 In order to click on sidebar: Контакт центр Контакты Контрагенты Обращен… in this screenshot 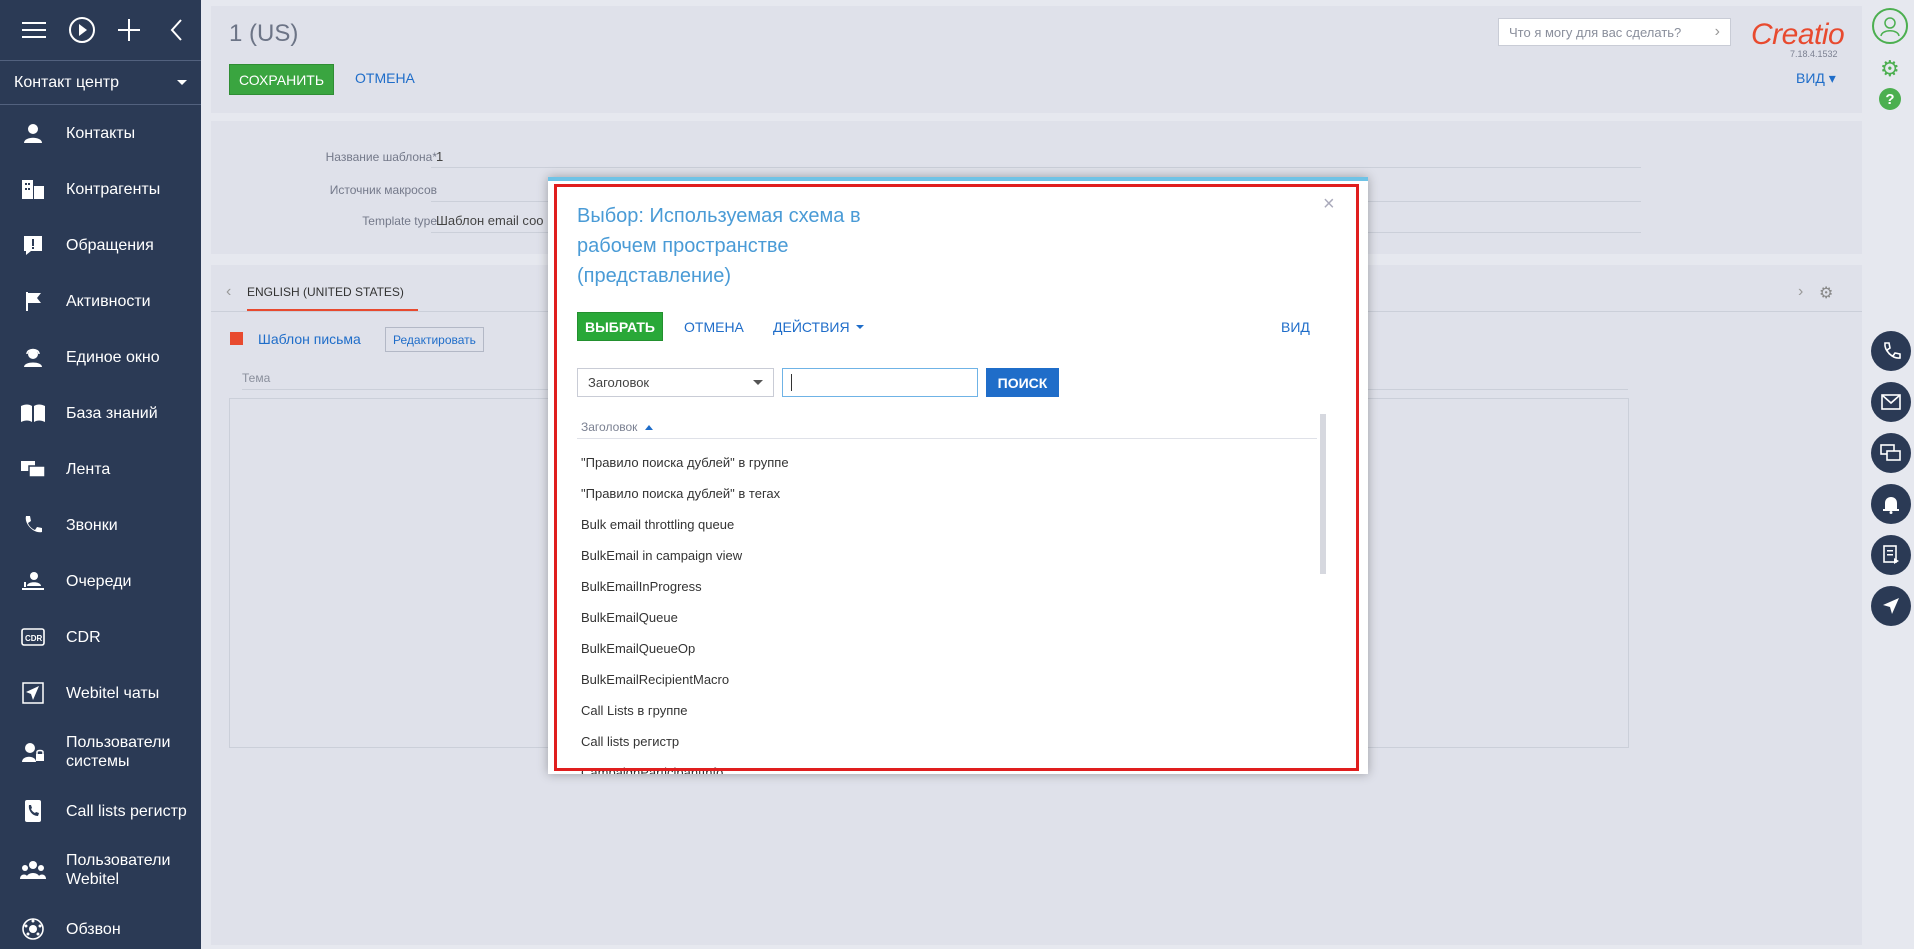, I will do `click(100, 474)`.